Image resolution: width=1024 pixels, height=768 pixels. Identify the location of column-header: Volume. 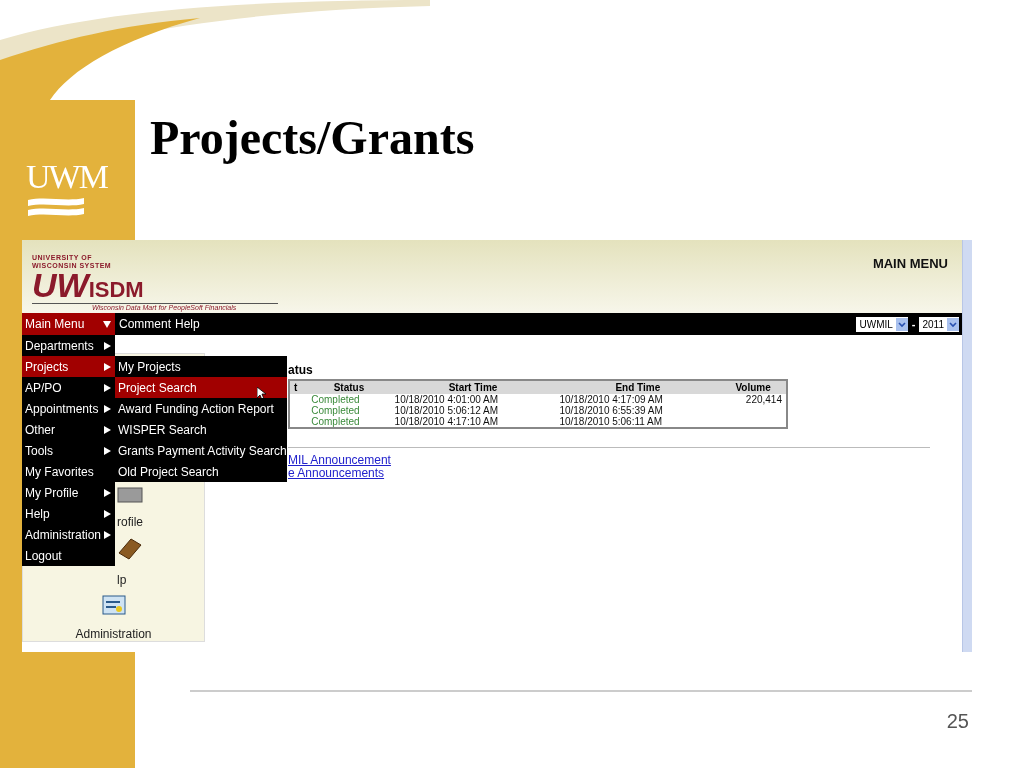
(753, 387).